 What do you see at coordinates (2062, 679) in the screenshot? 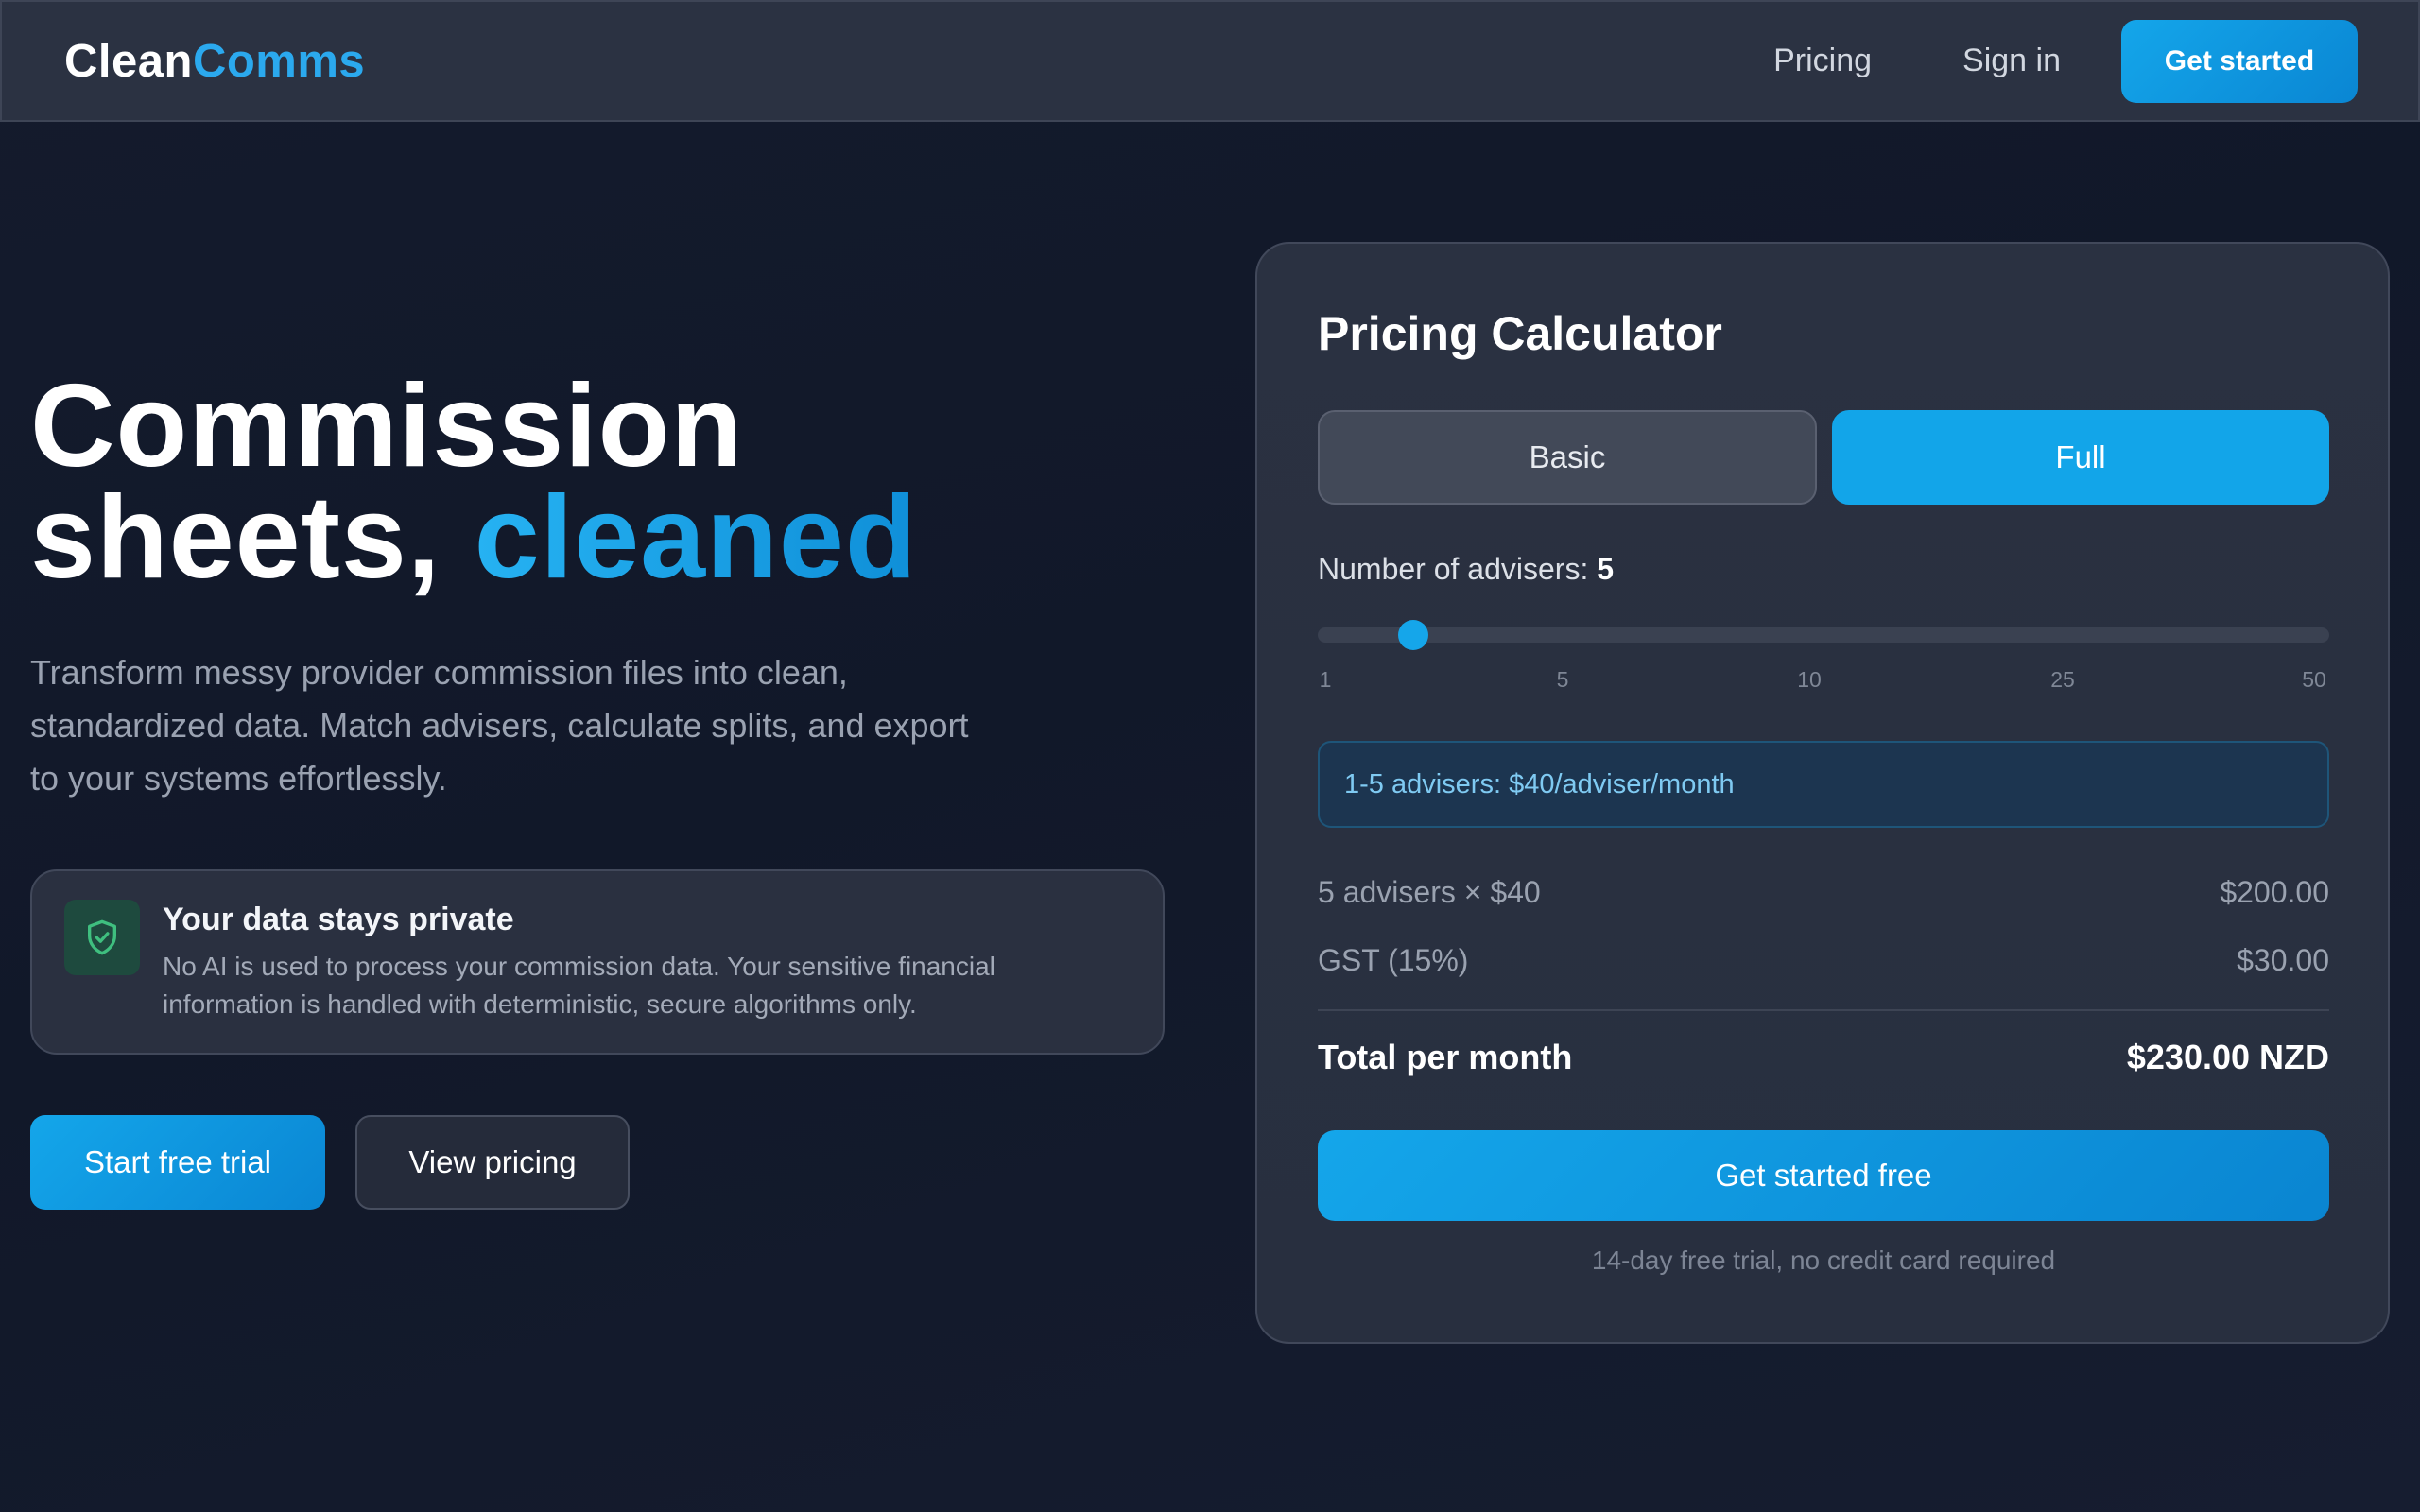
I see `slider-tick-25: 25` at bounding box center [2062, 679].